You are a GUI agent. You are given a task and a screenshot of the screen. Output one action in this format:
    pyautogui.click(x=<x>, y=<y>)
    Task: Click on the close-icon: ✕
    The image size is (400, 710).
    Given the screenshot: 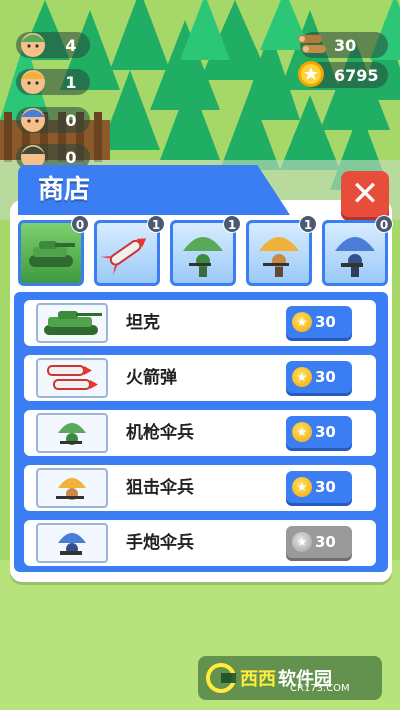 What is the action you would take?
    pyautogui.click(x=365, y=194)
    